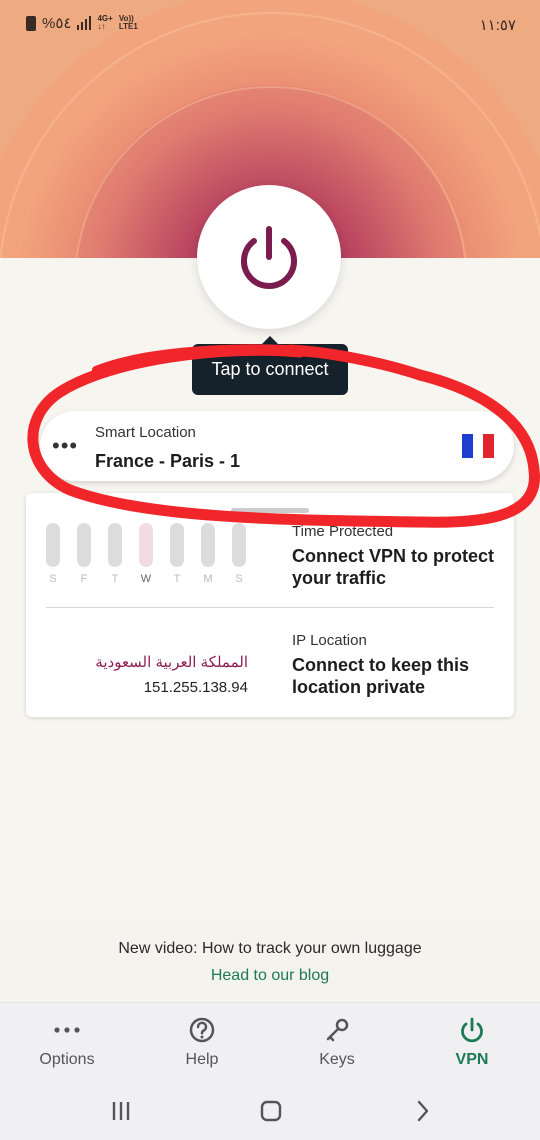 The image size is (540, 1140). I want to click on connect-tooltip: Tap to connect, so click(270, 369).